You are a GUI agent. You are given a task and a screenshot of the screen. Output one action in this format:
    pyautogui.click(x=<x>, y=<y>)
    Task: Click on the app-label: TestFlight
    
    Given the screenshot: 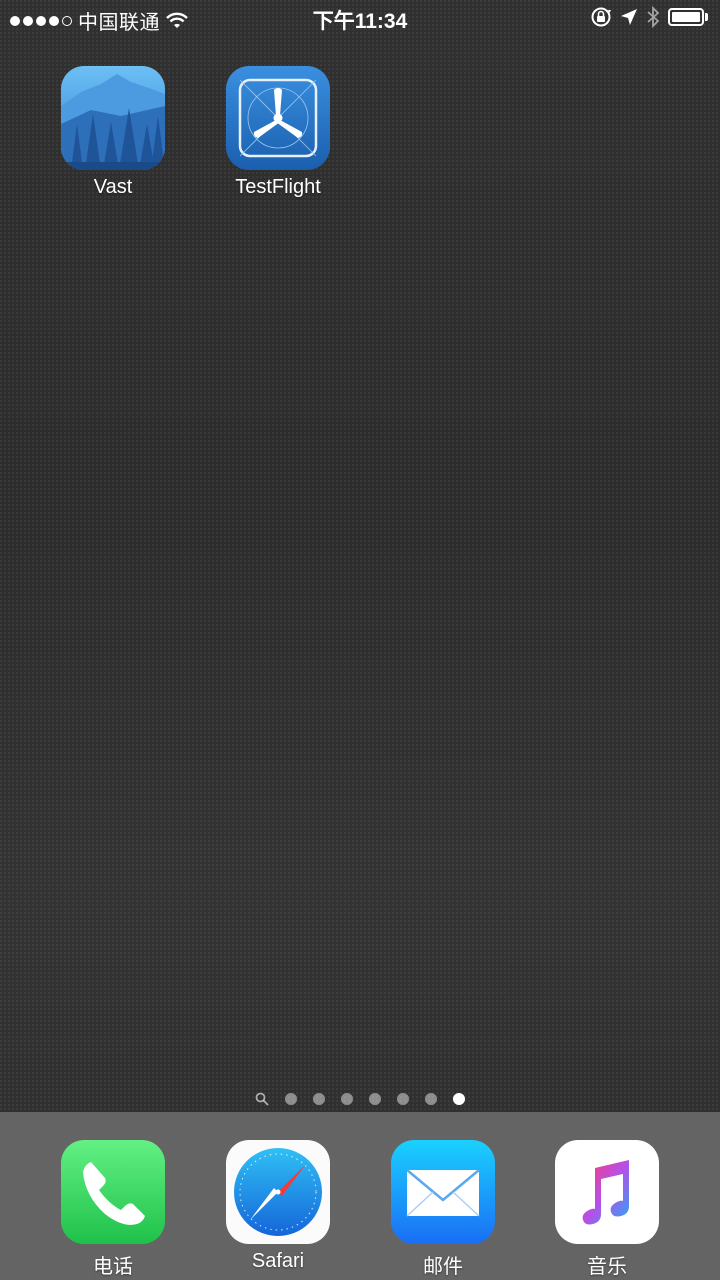 What is the action you would take?
    pyautogui.click(x=278, y=187)
    